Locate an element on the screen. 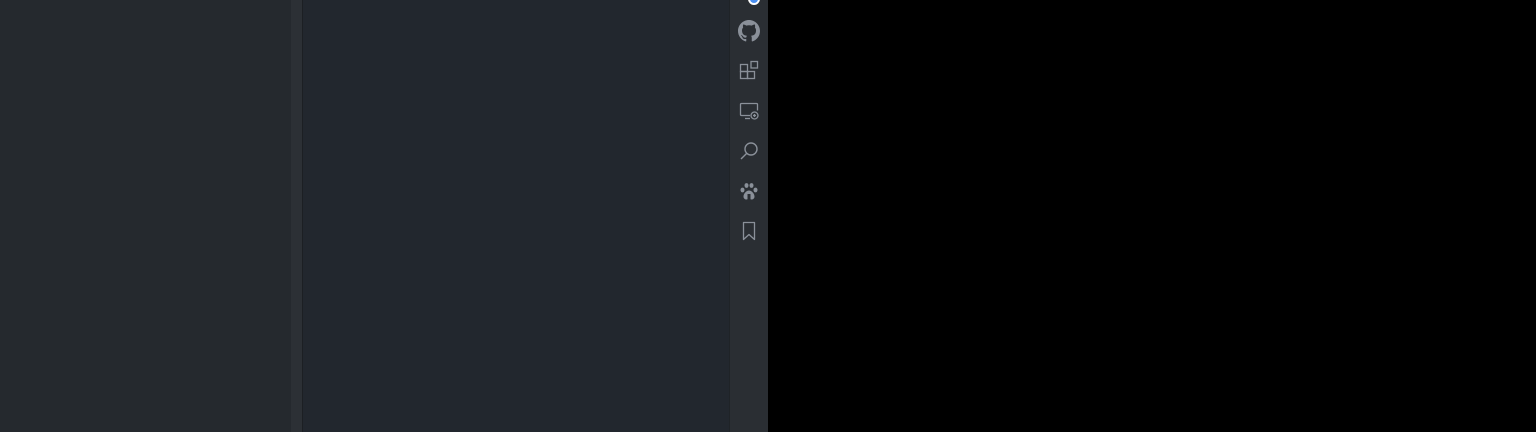  paw-icon is located at coordinates (749, 191).